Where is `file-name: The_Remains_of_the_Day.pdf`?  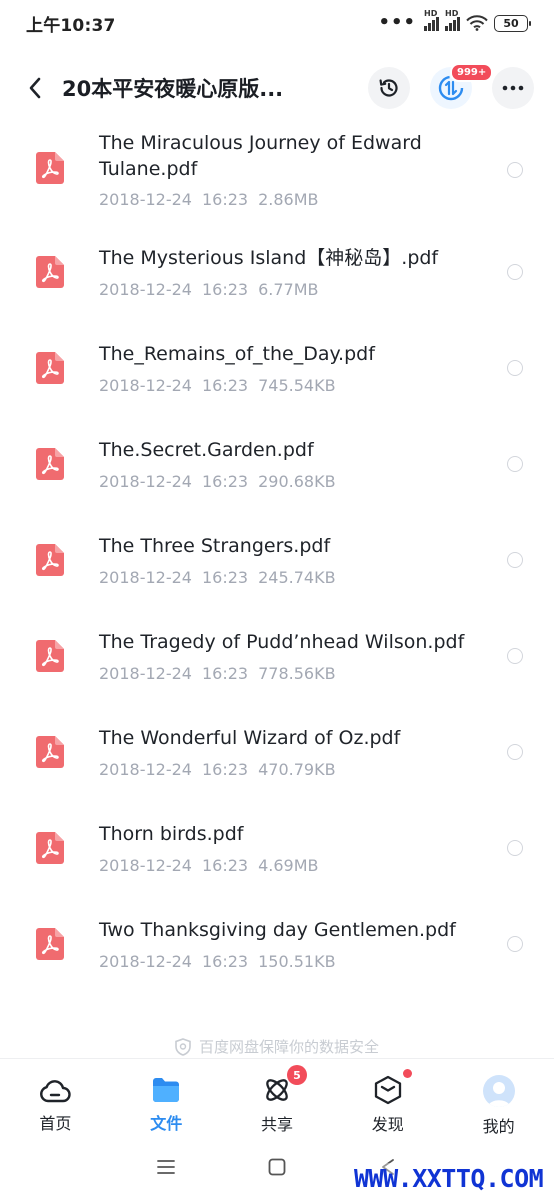 file-name: The_Remains_of_the_Day.pdf is located at coordinates (237, 354).